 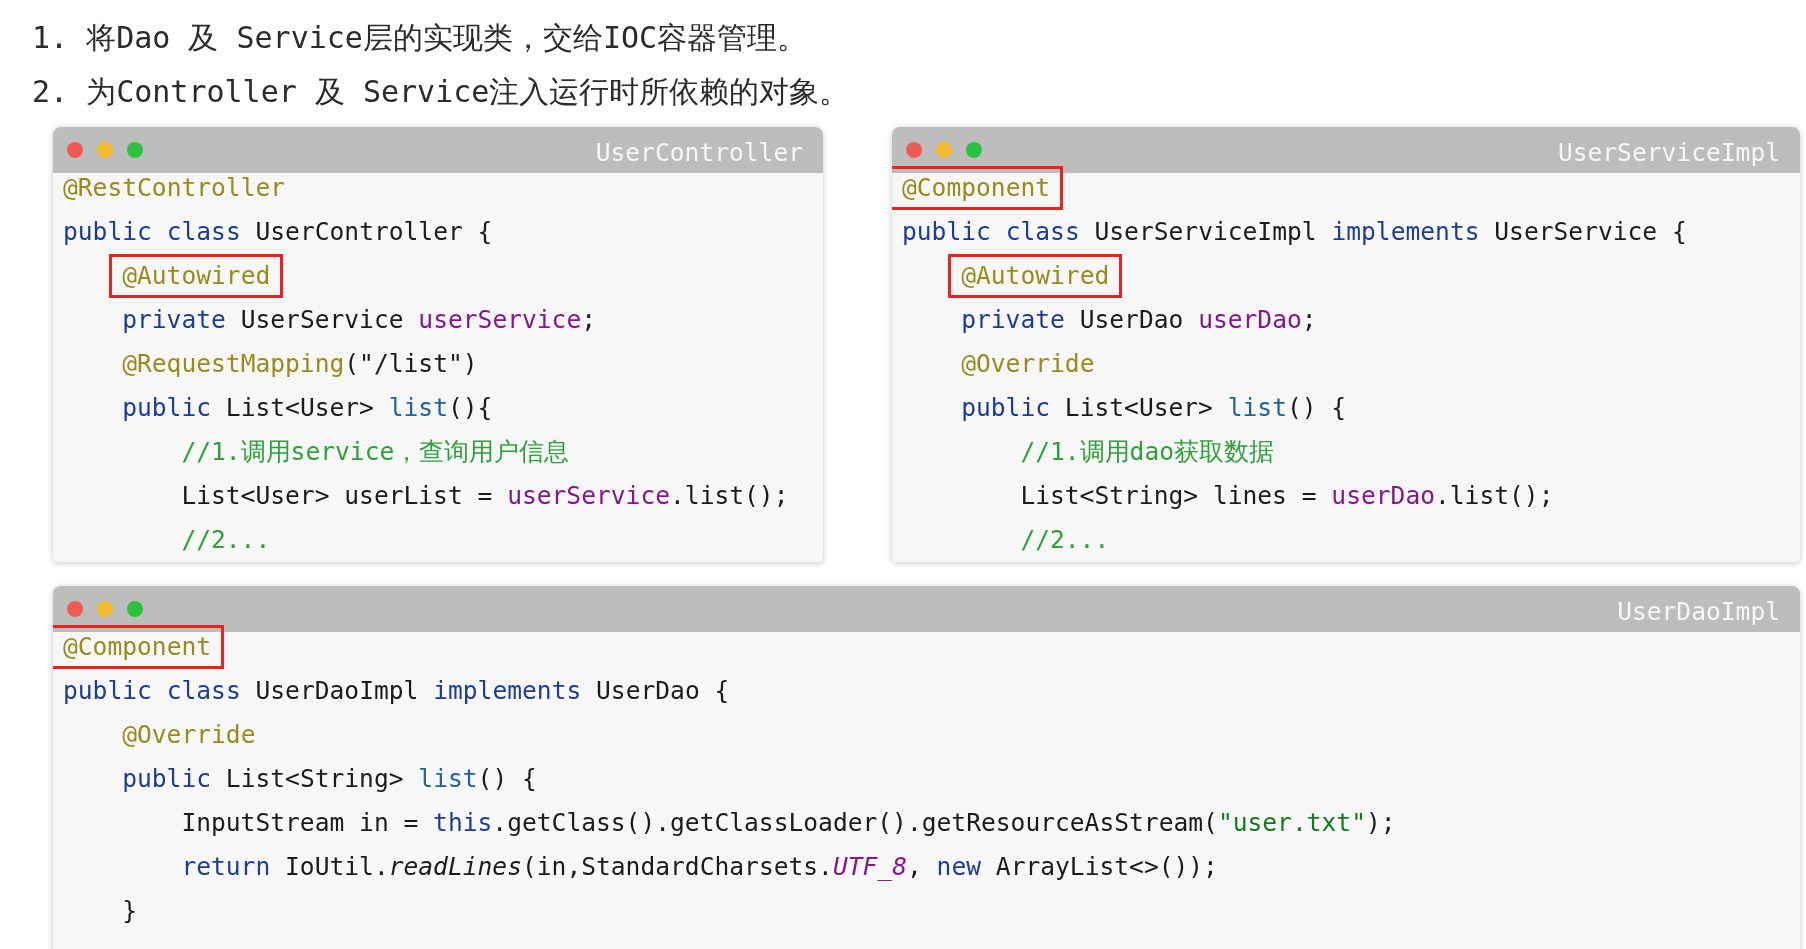 What do you see at coordinates (375, 452) in the screenshot?
I see `code-line: //1.调用service，查询用户信息` at bounding box center [375, 452].